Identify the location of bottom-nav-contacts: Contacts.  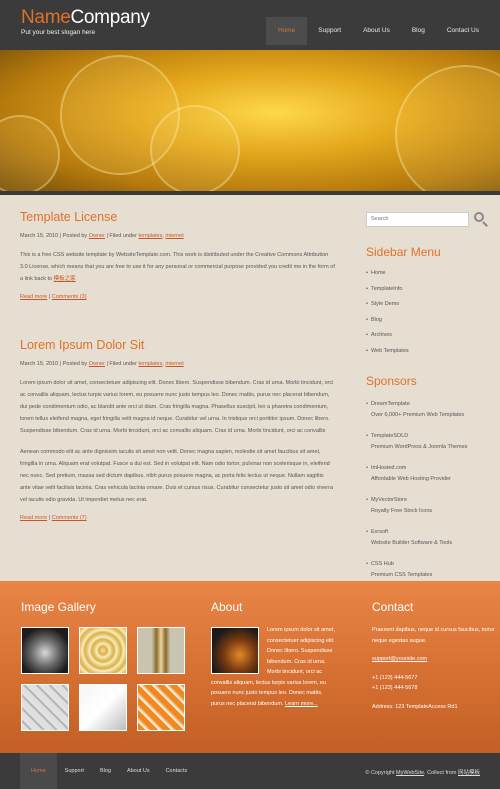
(177, 771).